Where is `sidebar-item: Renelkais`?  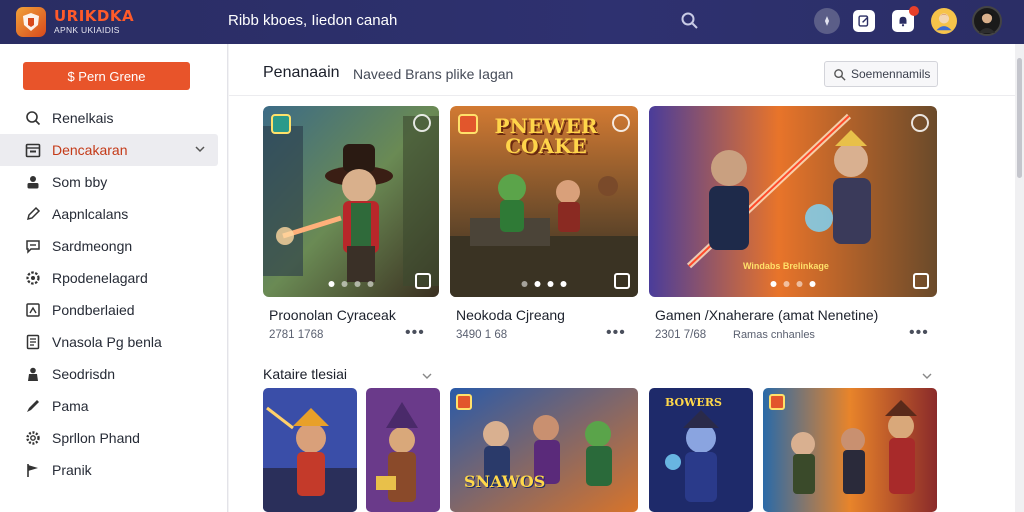 sidebar-item: Renelkais is located at coordinates (114, 118).